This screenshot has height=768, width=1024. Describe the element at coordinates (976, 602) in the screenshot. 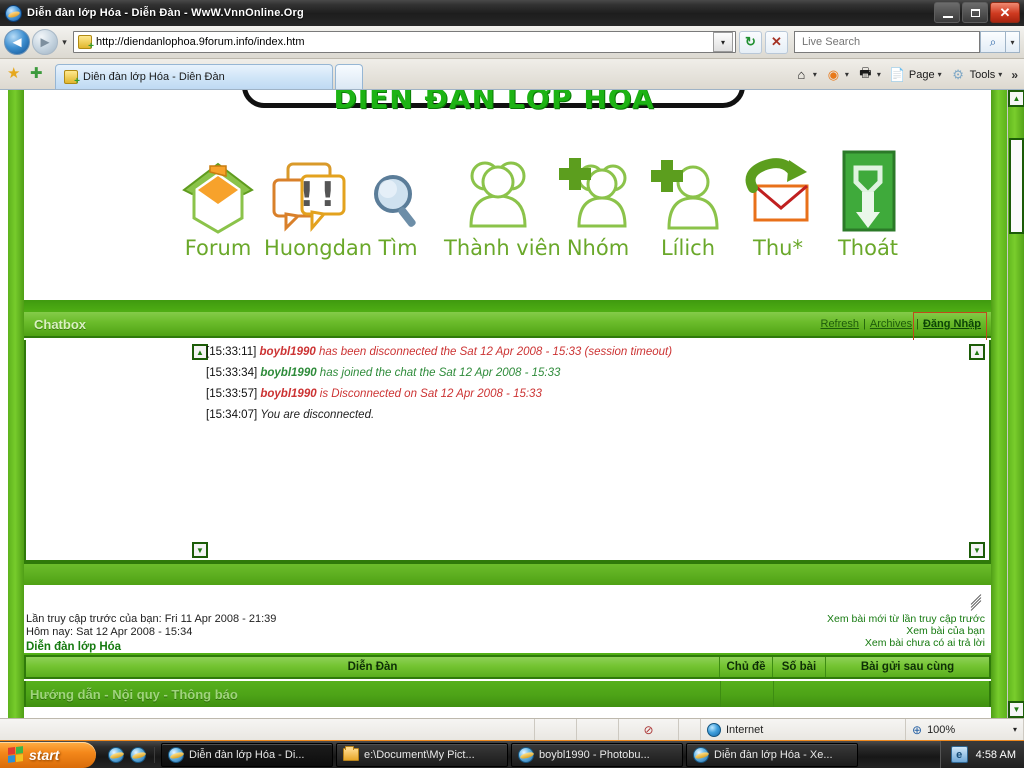

I see `textarea-resize-grip` at that location.